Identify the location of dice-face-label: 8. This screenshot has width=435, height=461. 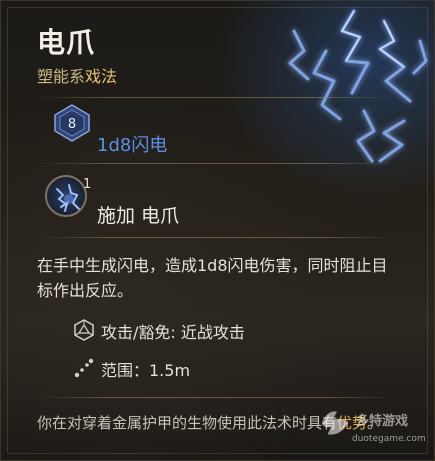
(72, 124).